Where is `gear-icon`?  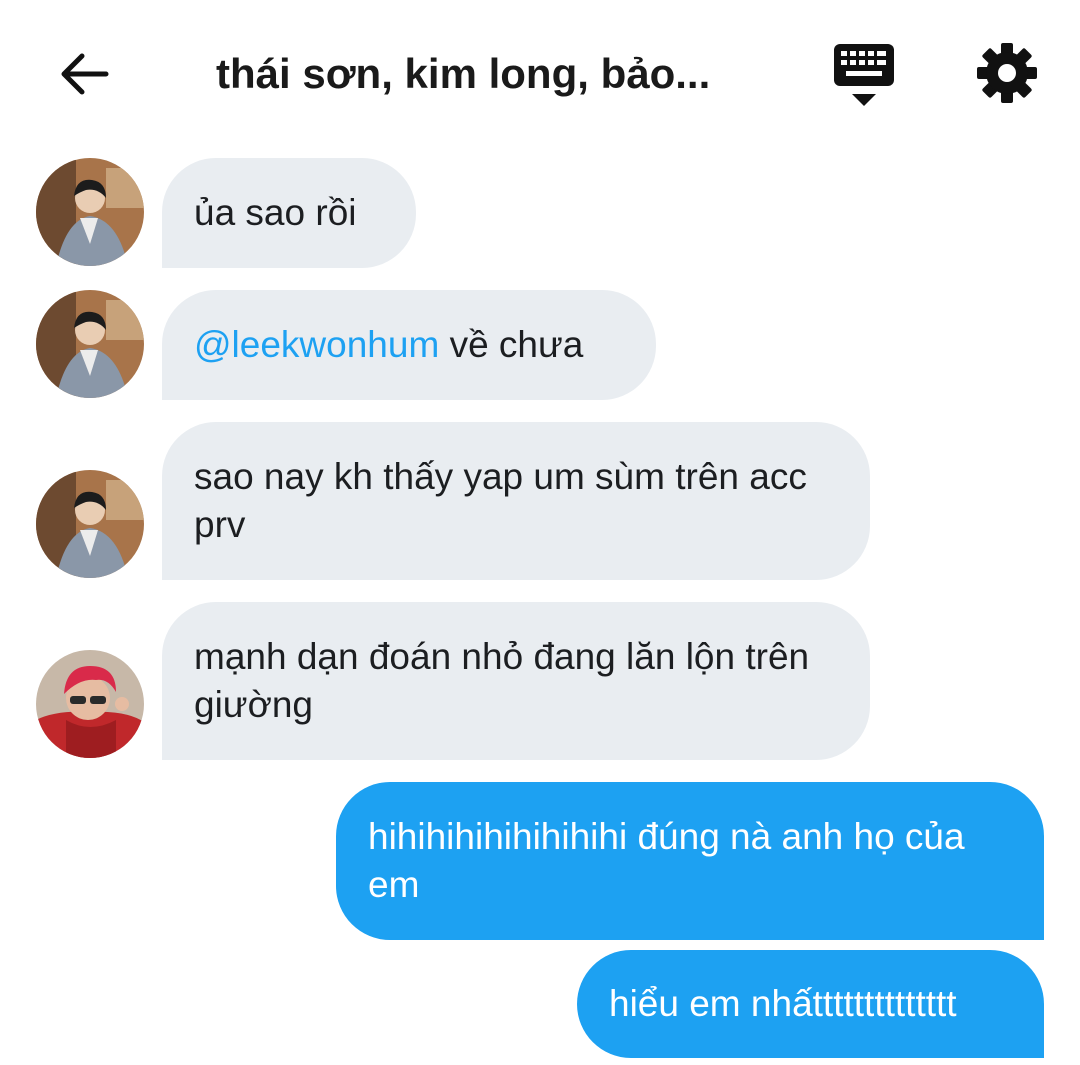 gear-icon is located at coordinates (1007, 73).